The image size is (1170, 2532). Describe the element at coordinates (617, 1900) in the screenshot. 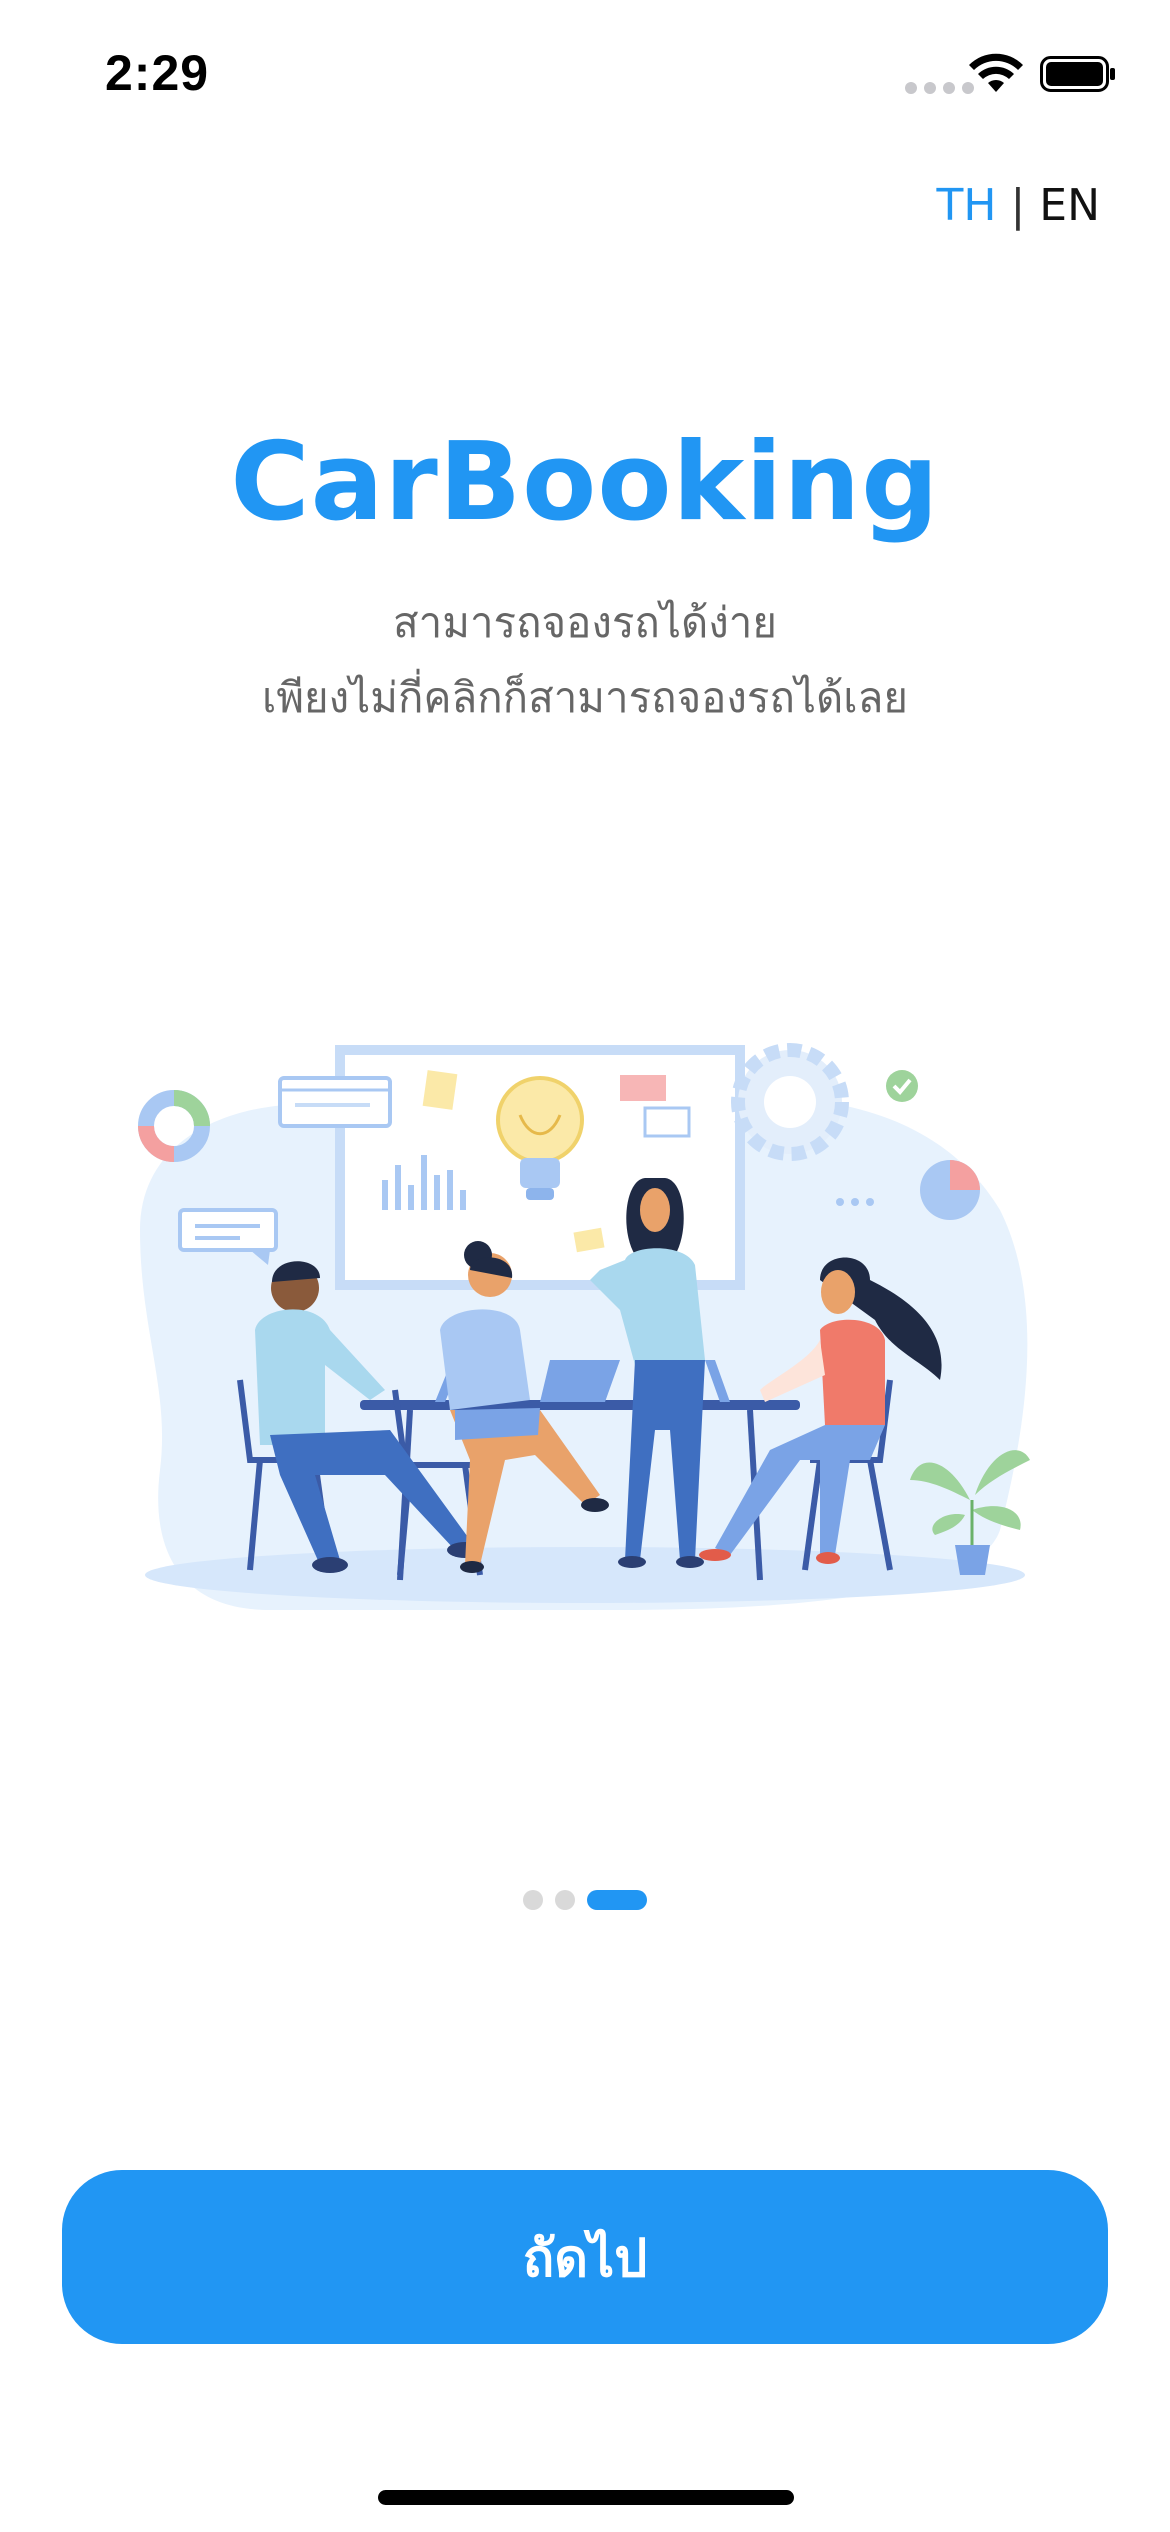

I see `page-dot-3-active` at that location.